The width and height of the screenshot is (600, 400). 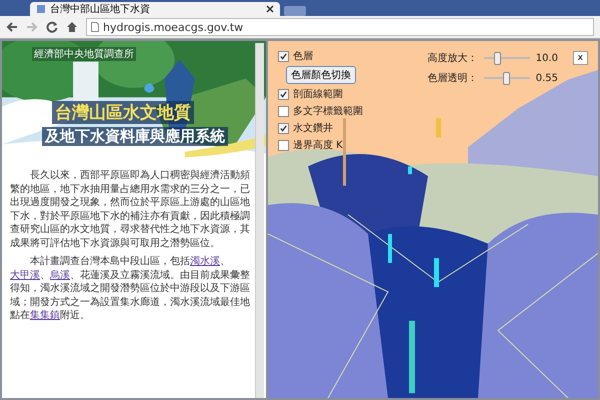 What do you see at coordinates (130, 209) in the screenshot?
I see `paragraph: 長久以來，西部平原區即為人口稠密與經濟活動頻繁的地區，地下水抽用量占總用水需求的三分之一，已出現過度開發之現象，然而位於平原區上游處的山區地下水，對於平原區地下水的補注亦有貢獻，因此積極調查研究山區的水文地質，尋求替代性之地下水資源，其成果將可評估地下水資源與可取用之潛勢區位。` at bounding box center [130, 209].